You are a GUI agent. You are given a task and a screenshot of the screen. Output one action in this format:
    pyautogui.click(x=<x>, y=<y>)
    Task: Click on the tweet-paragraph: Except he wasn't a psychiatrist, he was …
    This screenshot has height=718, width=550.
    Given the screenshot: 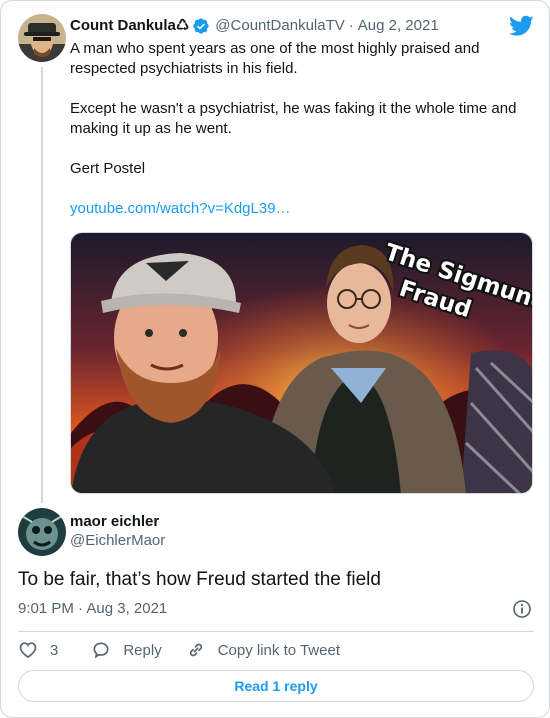 What is the action you would take?
    pyautogui.click(x=293, y=118)
    